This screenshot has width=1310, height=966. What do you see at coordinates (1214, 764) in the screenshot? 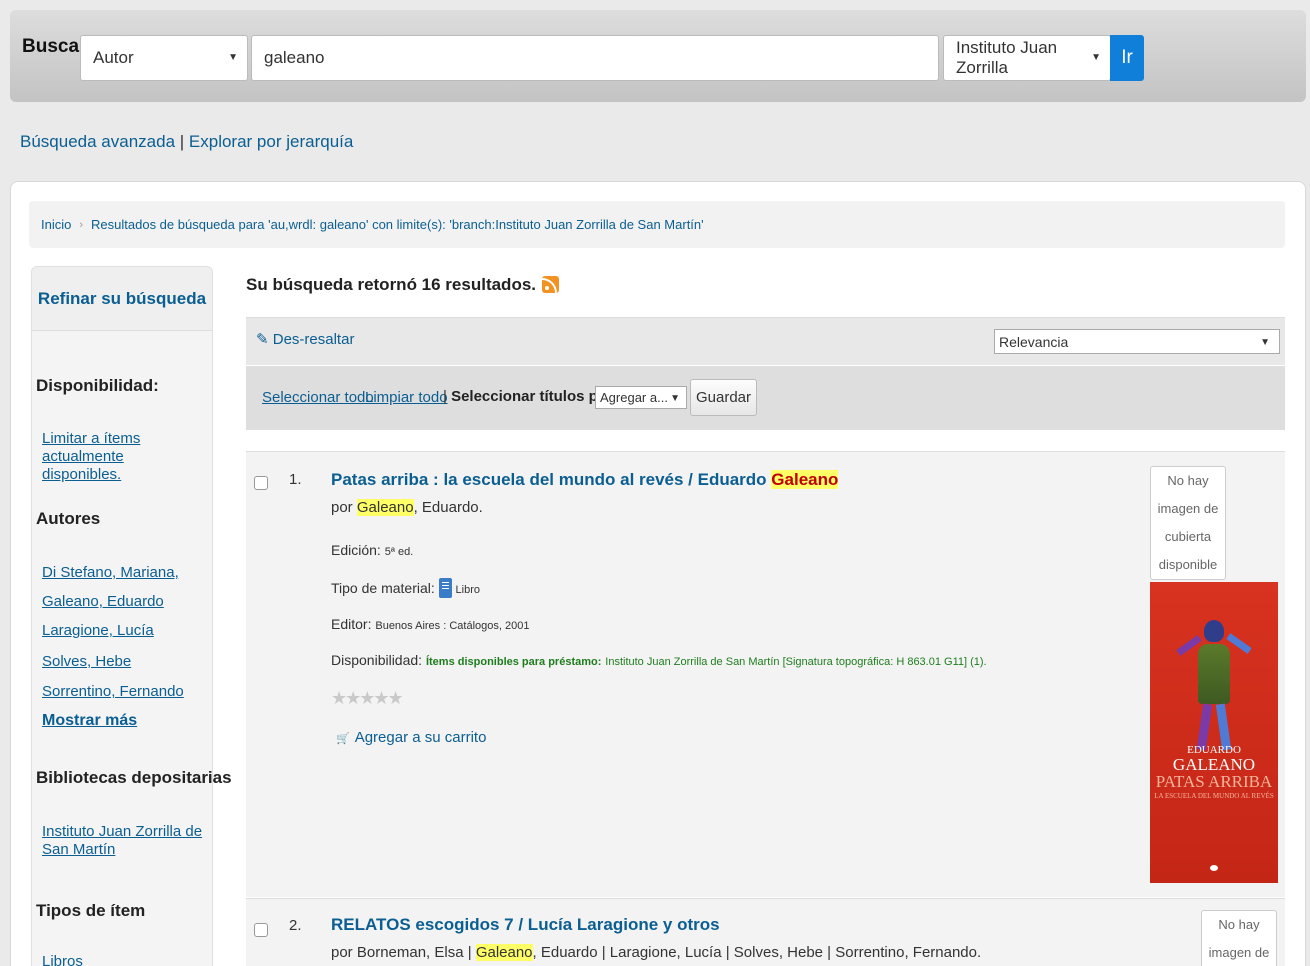
I see `cover-author-last: GALEANO` at bounding box center [1214, 764].